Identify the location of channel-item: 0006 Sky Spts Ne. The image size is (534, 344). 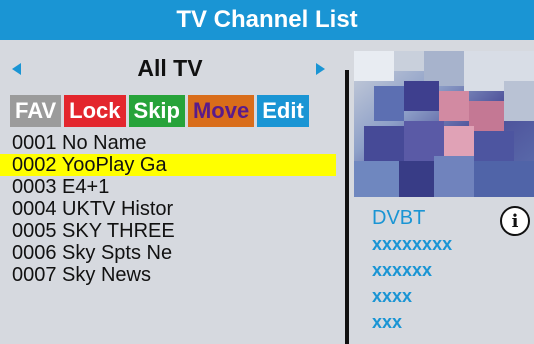
(168, 253).